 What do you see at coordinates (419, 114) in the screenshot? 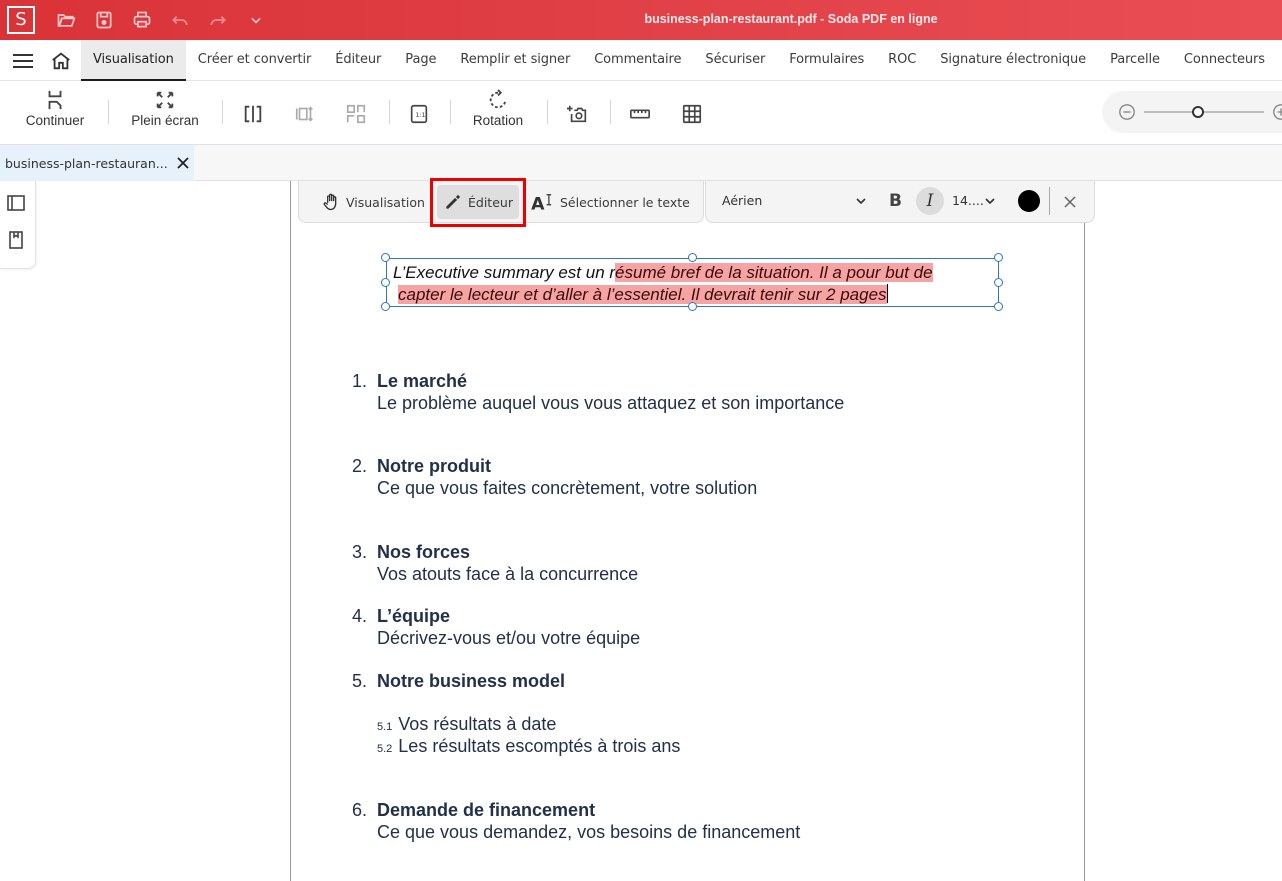
I see `actual-size-icon: 1:1` at bounding box center [419, 114].